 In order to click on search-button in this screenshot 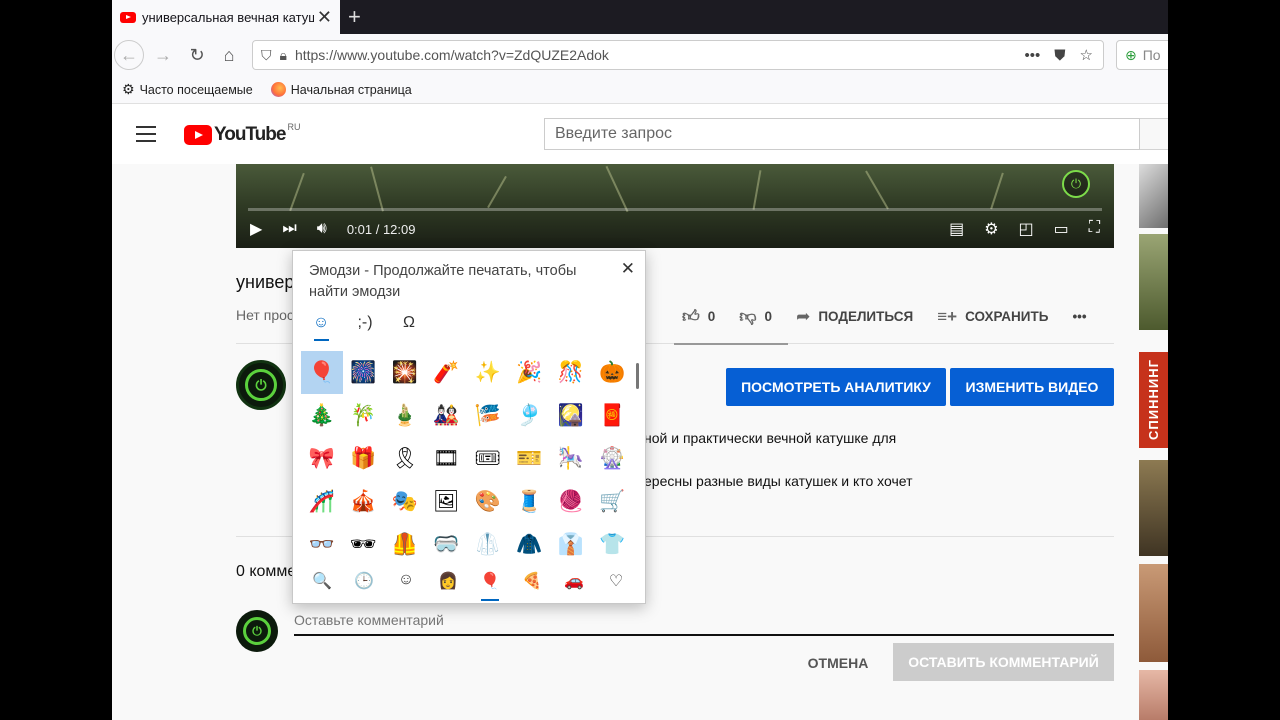, I will do `click(1154, 134)`.